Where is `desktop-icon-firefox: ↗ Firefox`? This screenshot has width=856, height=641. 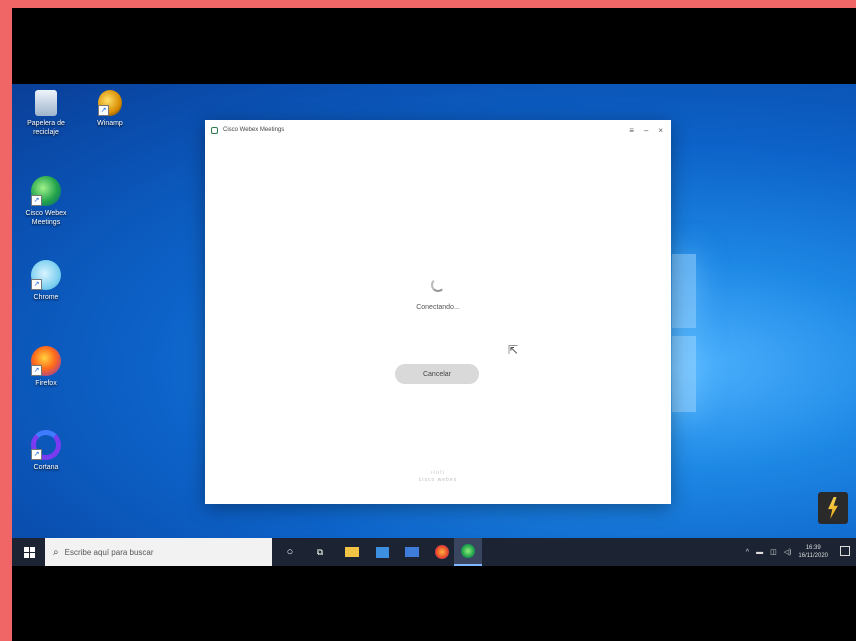
desktop-icon-firefox: ↗ Firefox is located at coordinates (46, 367).